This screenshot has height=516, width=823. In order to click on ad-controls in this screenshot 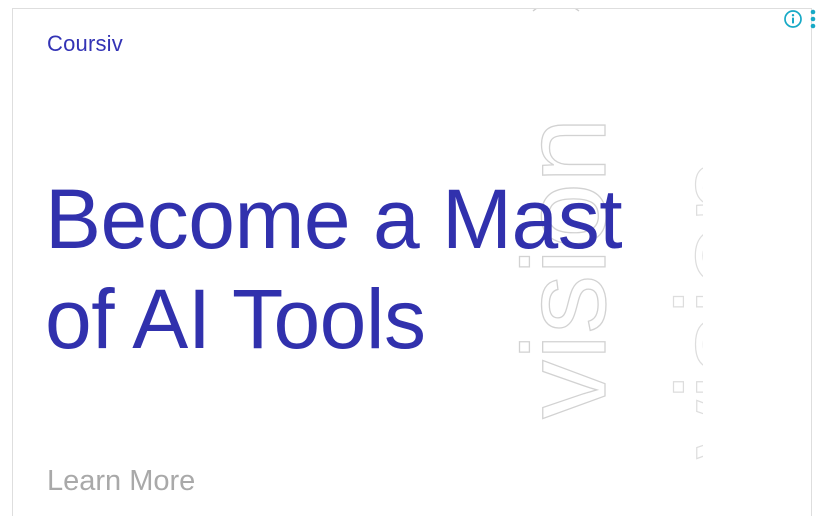, I will do `click(800, 19)`.